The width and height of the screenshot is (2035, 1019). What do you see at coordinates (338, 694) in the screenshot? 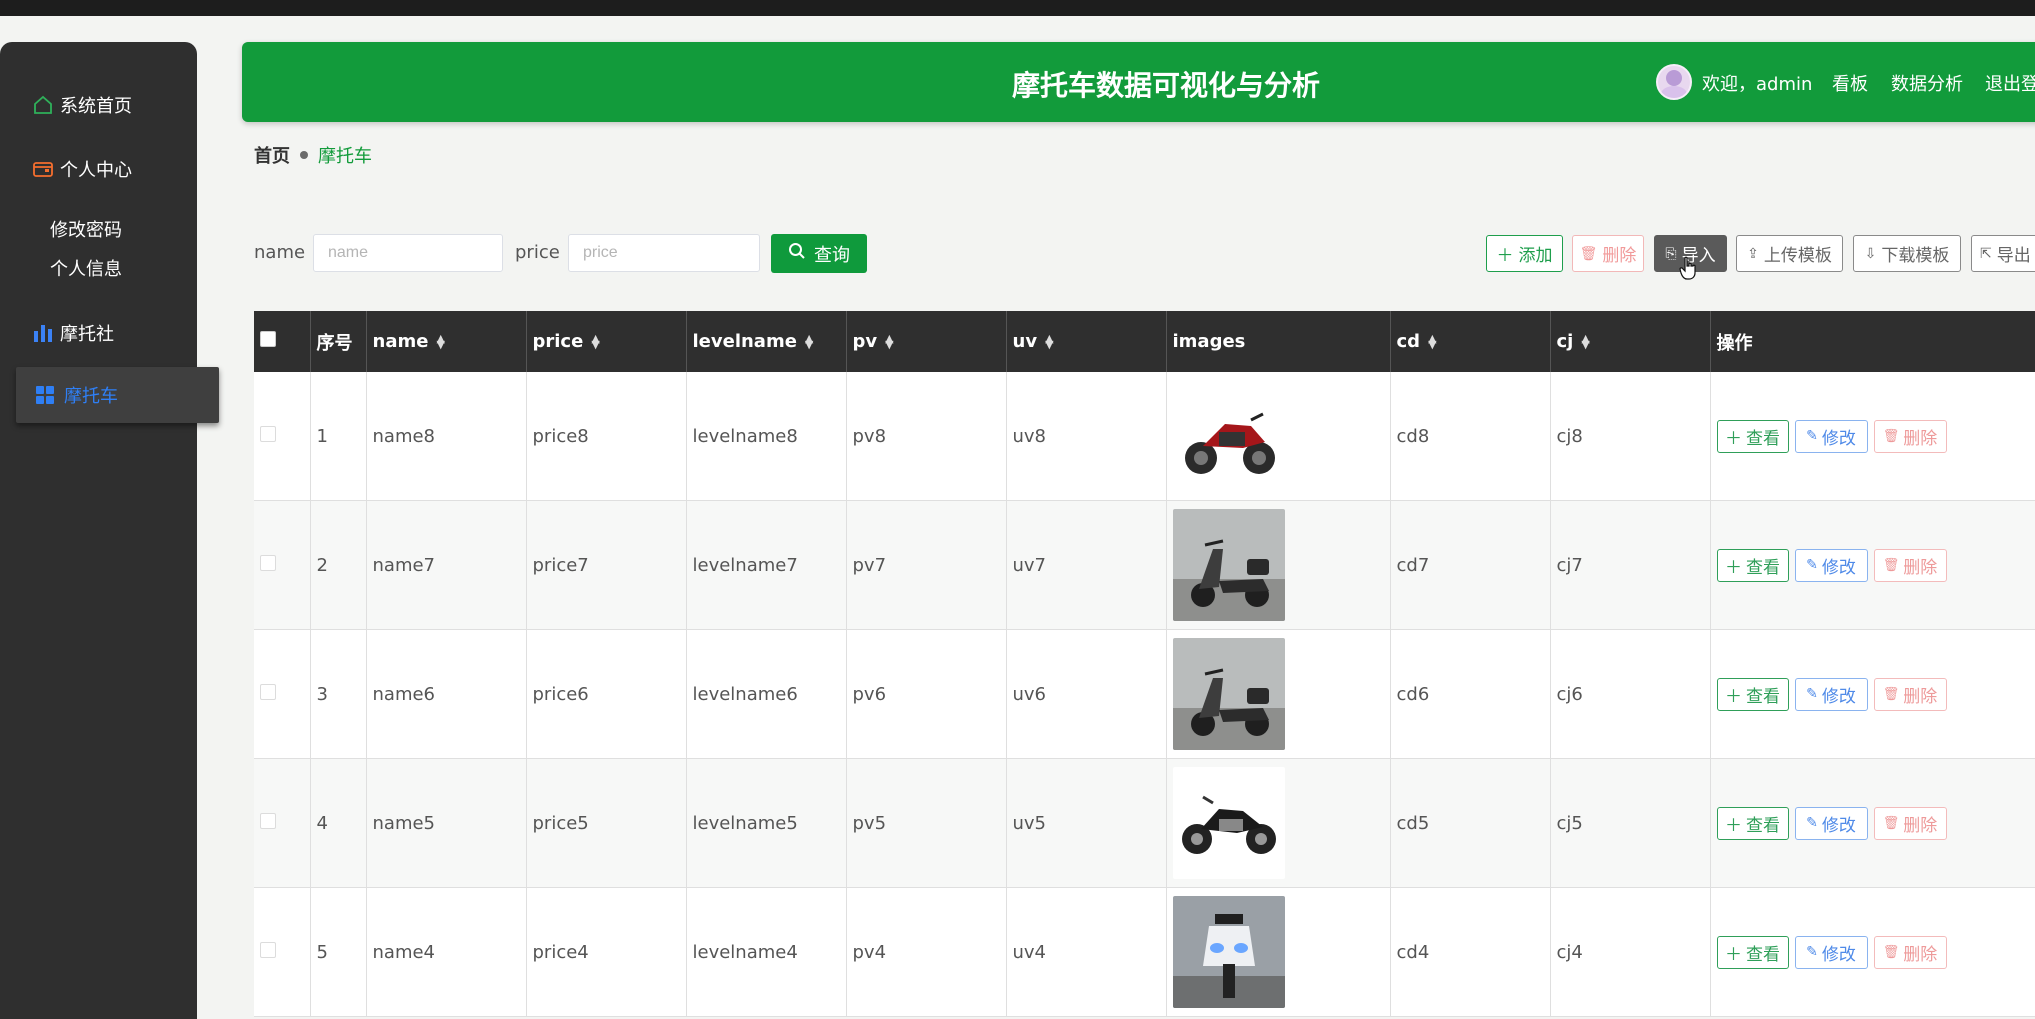
I see `row-index: 3` at bounding box center [338, 694].